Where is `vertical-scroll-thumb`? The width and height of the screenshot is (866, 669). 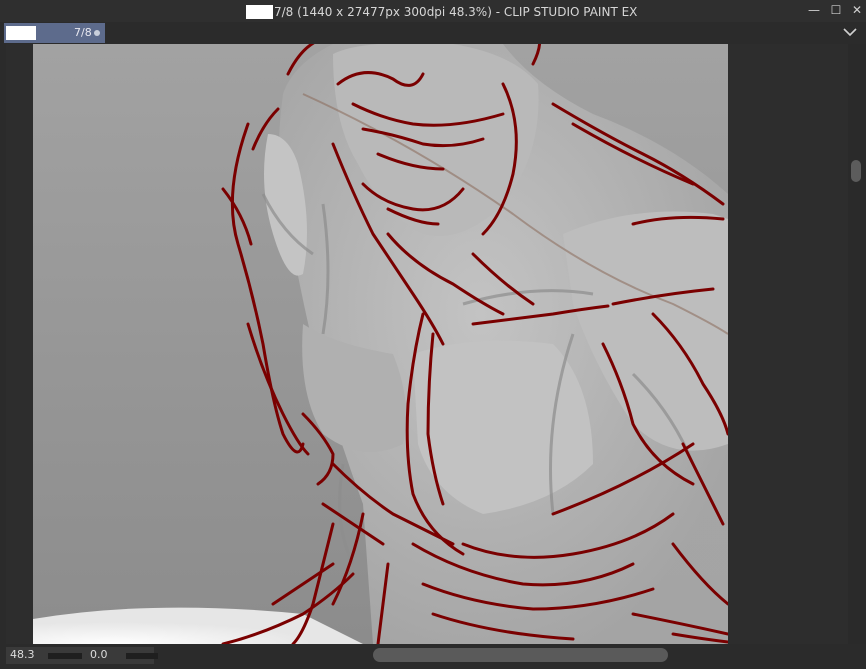
vertical-scroll-thumb is located at coordinates (856, 171).